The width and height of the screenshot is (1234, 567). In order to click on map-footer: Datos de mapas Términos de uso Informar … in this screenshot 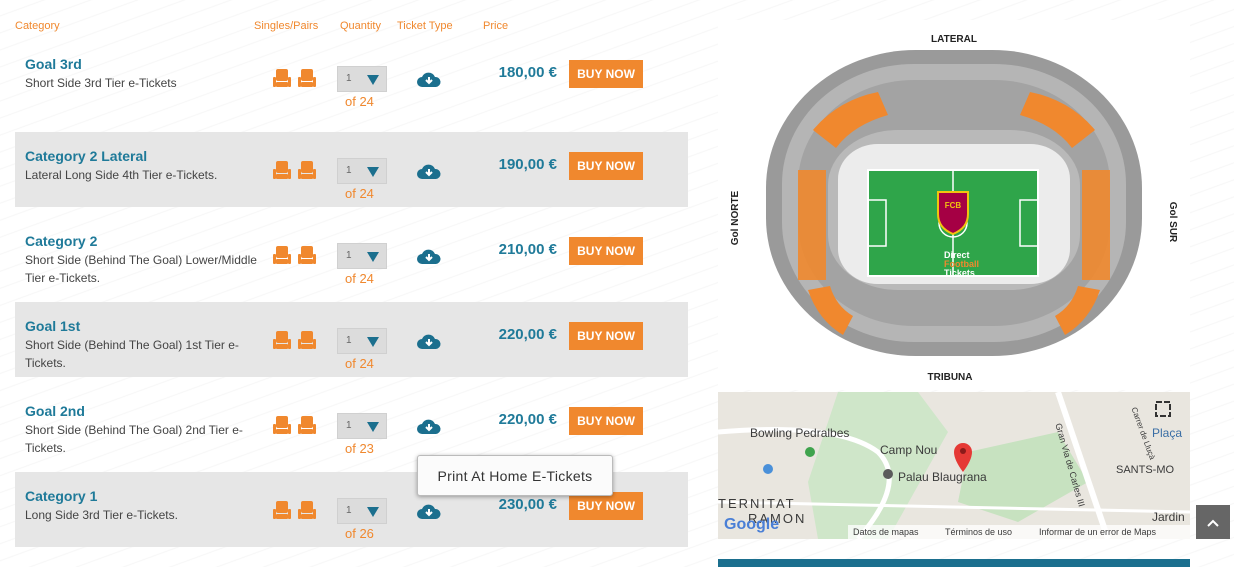, I will do `click(1019, 532)`.